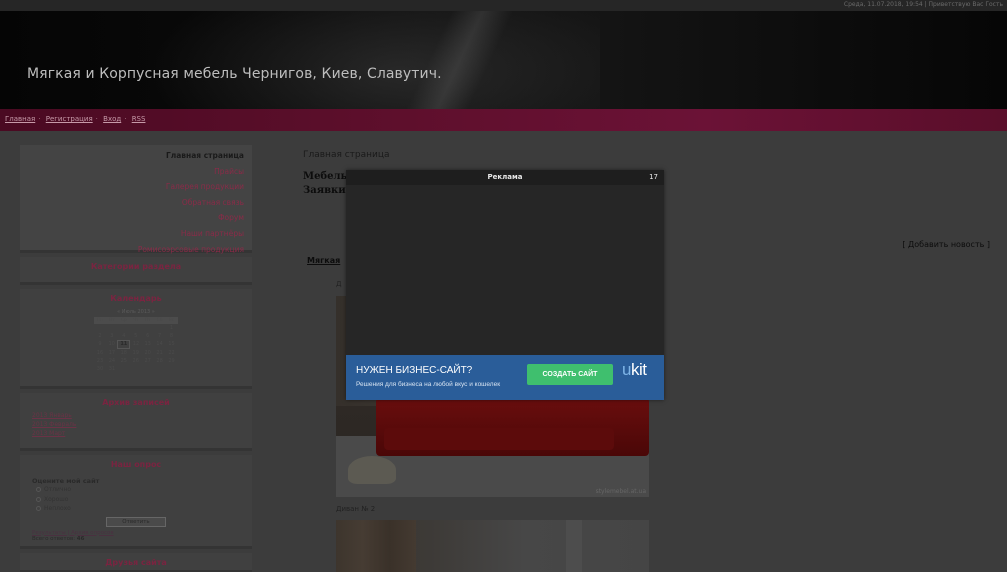 The width and height of the screenshot is (1007, 572). What do you see at coordinates (136, 156) in the screenshot?
I see `menu-item-home: Главная страница` at bounding box center [136, 156].